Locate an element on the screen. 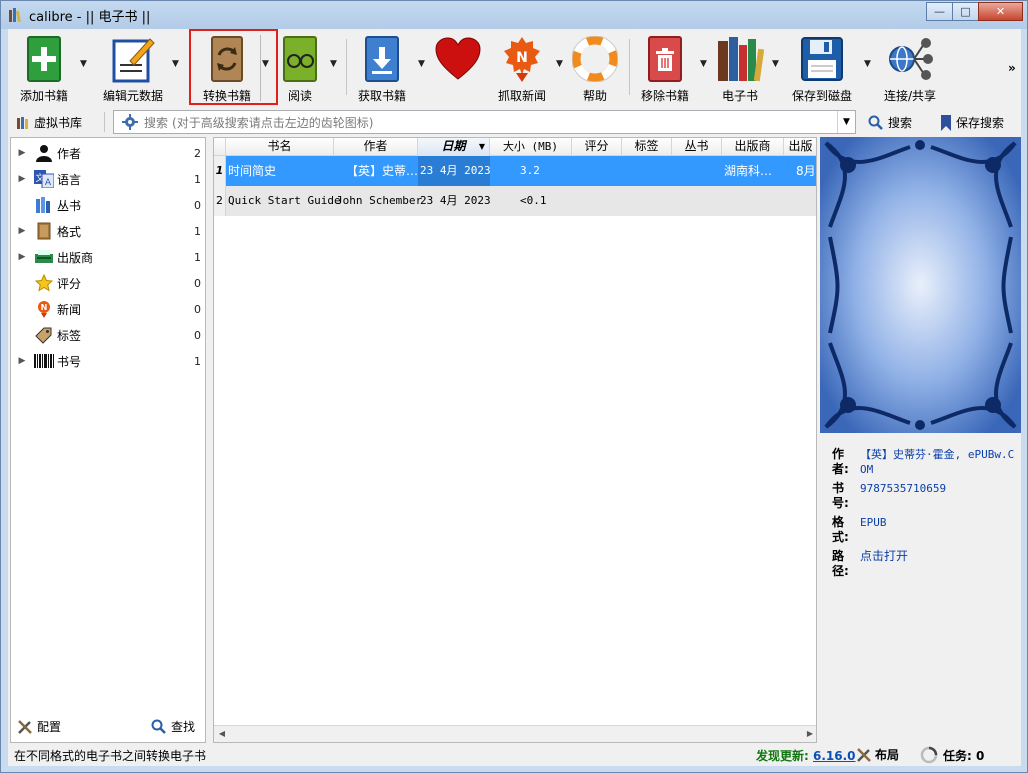 This screenshot has width=1028, height=773. library-books-icon is located at coordinates (740, 59).